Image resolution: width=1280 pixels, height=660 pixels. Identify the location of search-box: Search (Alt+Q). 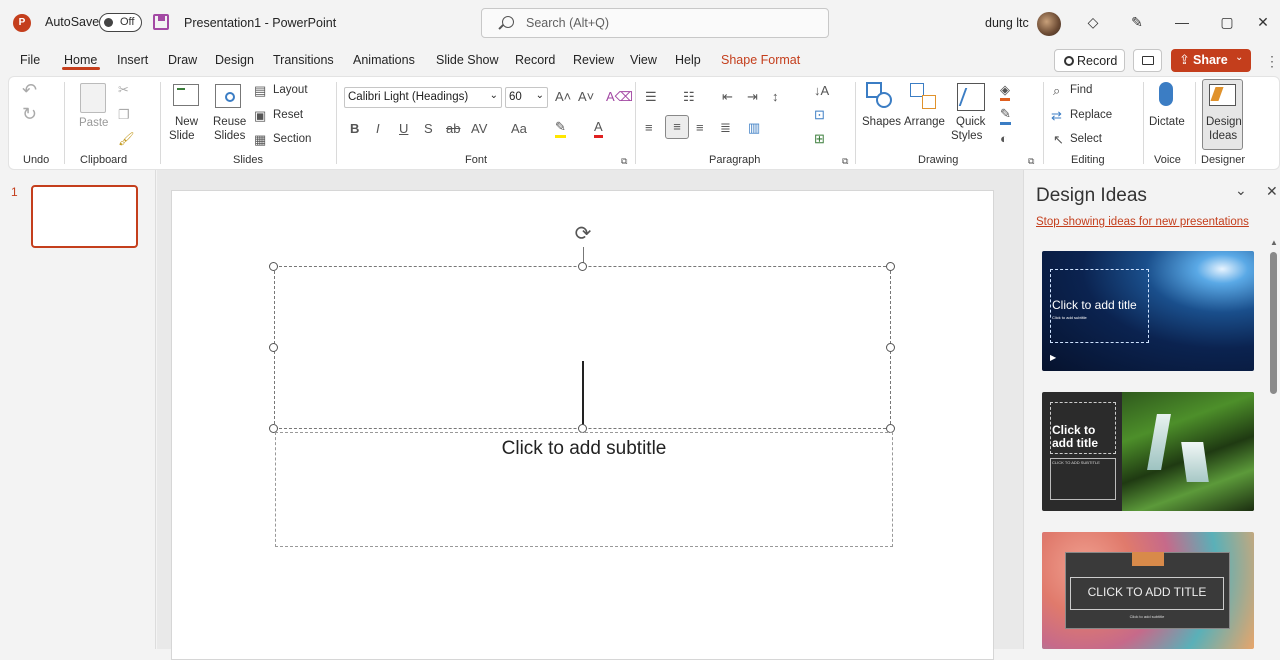
(655, 23).